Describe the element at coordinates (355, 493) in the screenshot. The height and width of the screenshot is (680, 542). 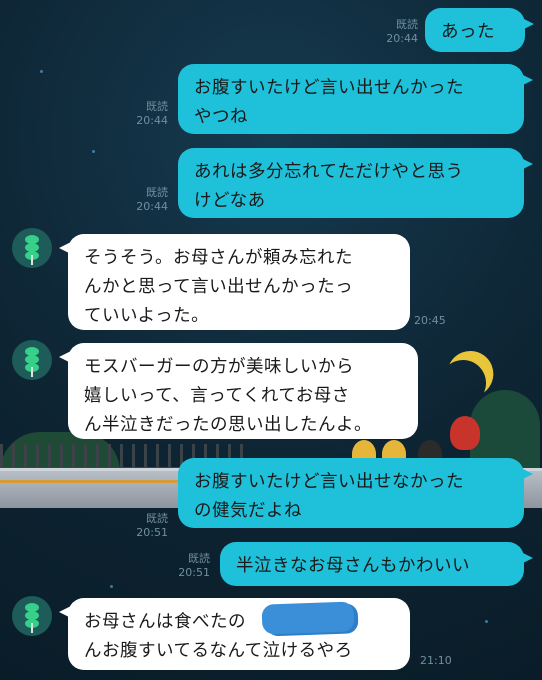
I see `outgoing-message: お腹すいたけど言い出せなかった の健気だよね` at that location.